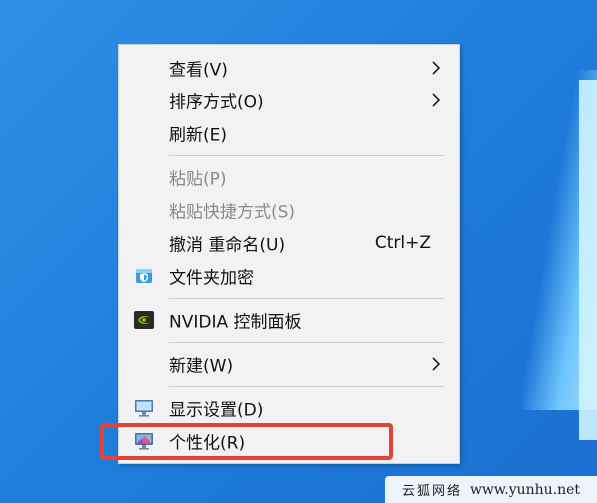 This screenshot has width=597, height=503. What do you see at coordinates (201, 366) in the screenshot?
I see `menu-item-label: 新建(W)` at bounding box center [201, 366].